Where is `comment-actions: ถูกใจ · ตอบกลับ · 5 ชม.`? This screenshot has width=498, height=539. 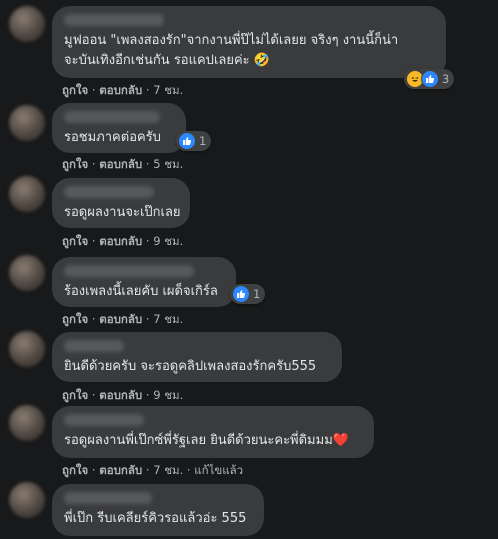 comment-actions: ถูกใจ · ตอบกลับ · 5 ชม. is located at coordinates (123, 164).